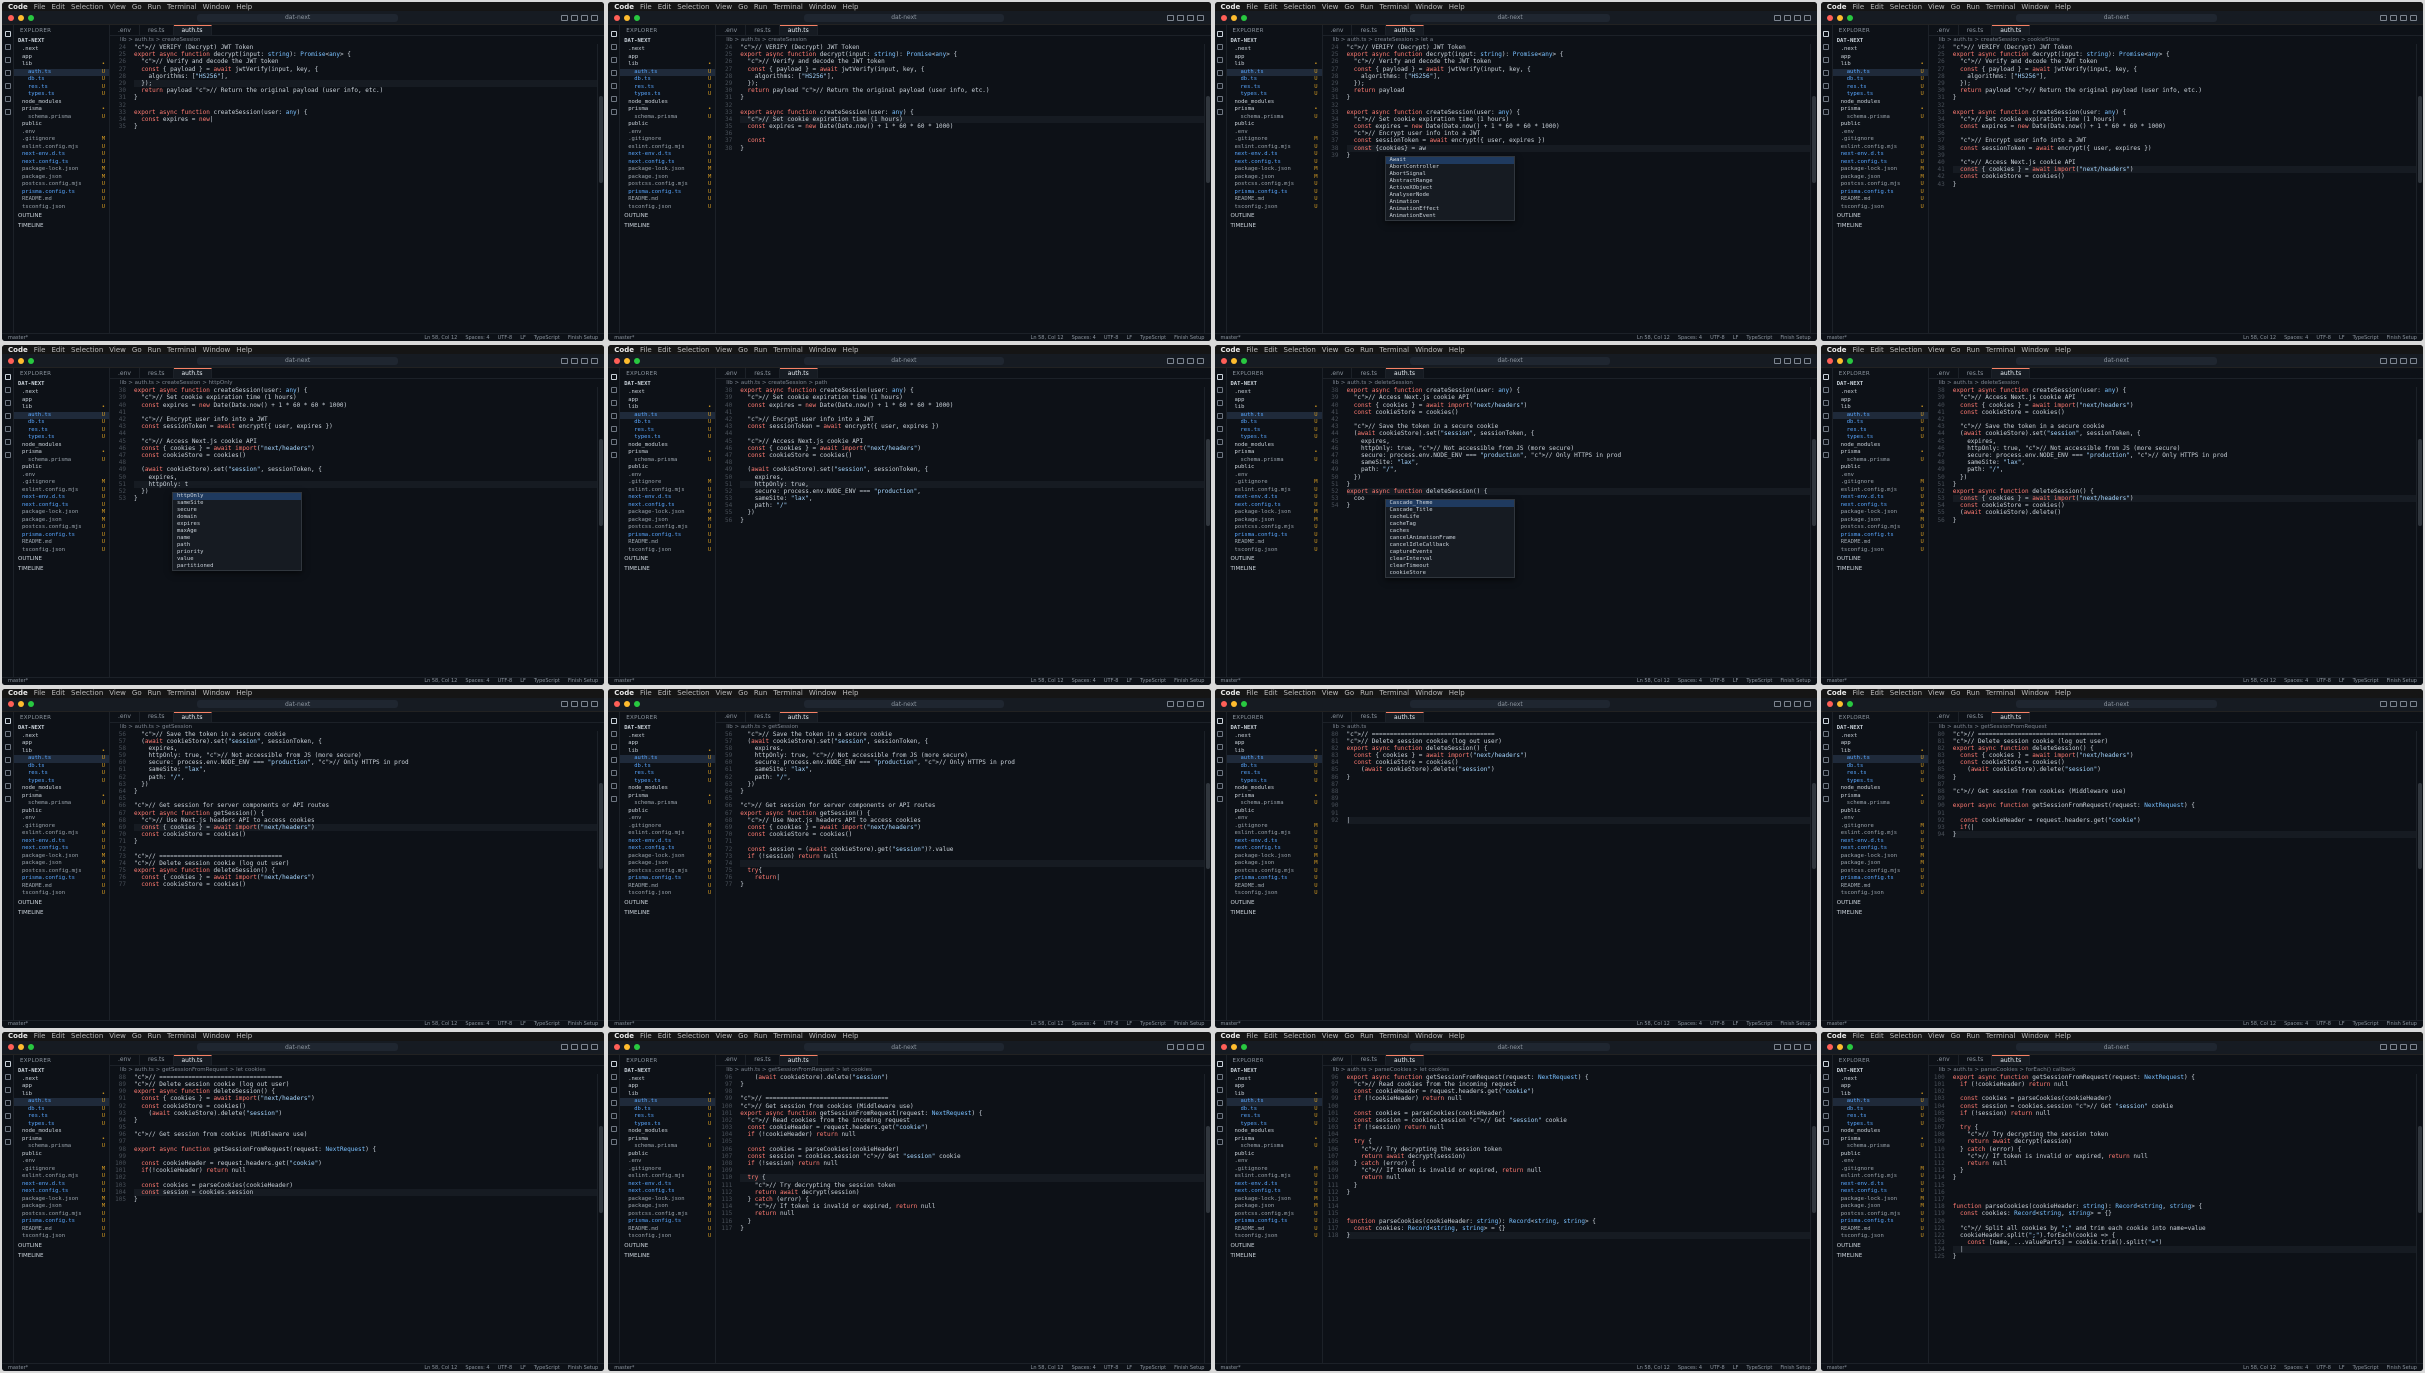  Describe the element at coordinates (1880, 1080) in the screenshot. I see `file-tree-item: .next` at that location.